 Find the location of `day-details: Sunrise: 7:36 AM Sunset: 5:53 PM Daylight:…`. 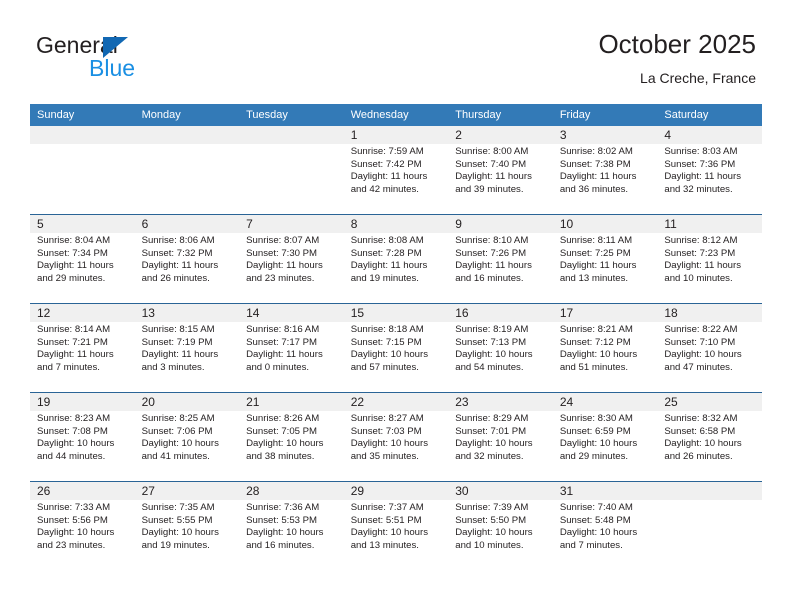

day-details: Sunrise: 7:36 AM Sunset: 5:53 PM Daylight:… is located at coordinates (293, 527).